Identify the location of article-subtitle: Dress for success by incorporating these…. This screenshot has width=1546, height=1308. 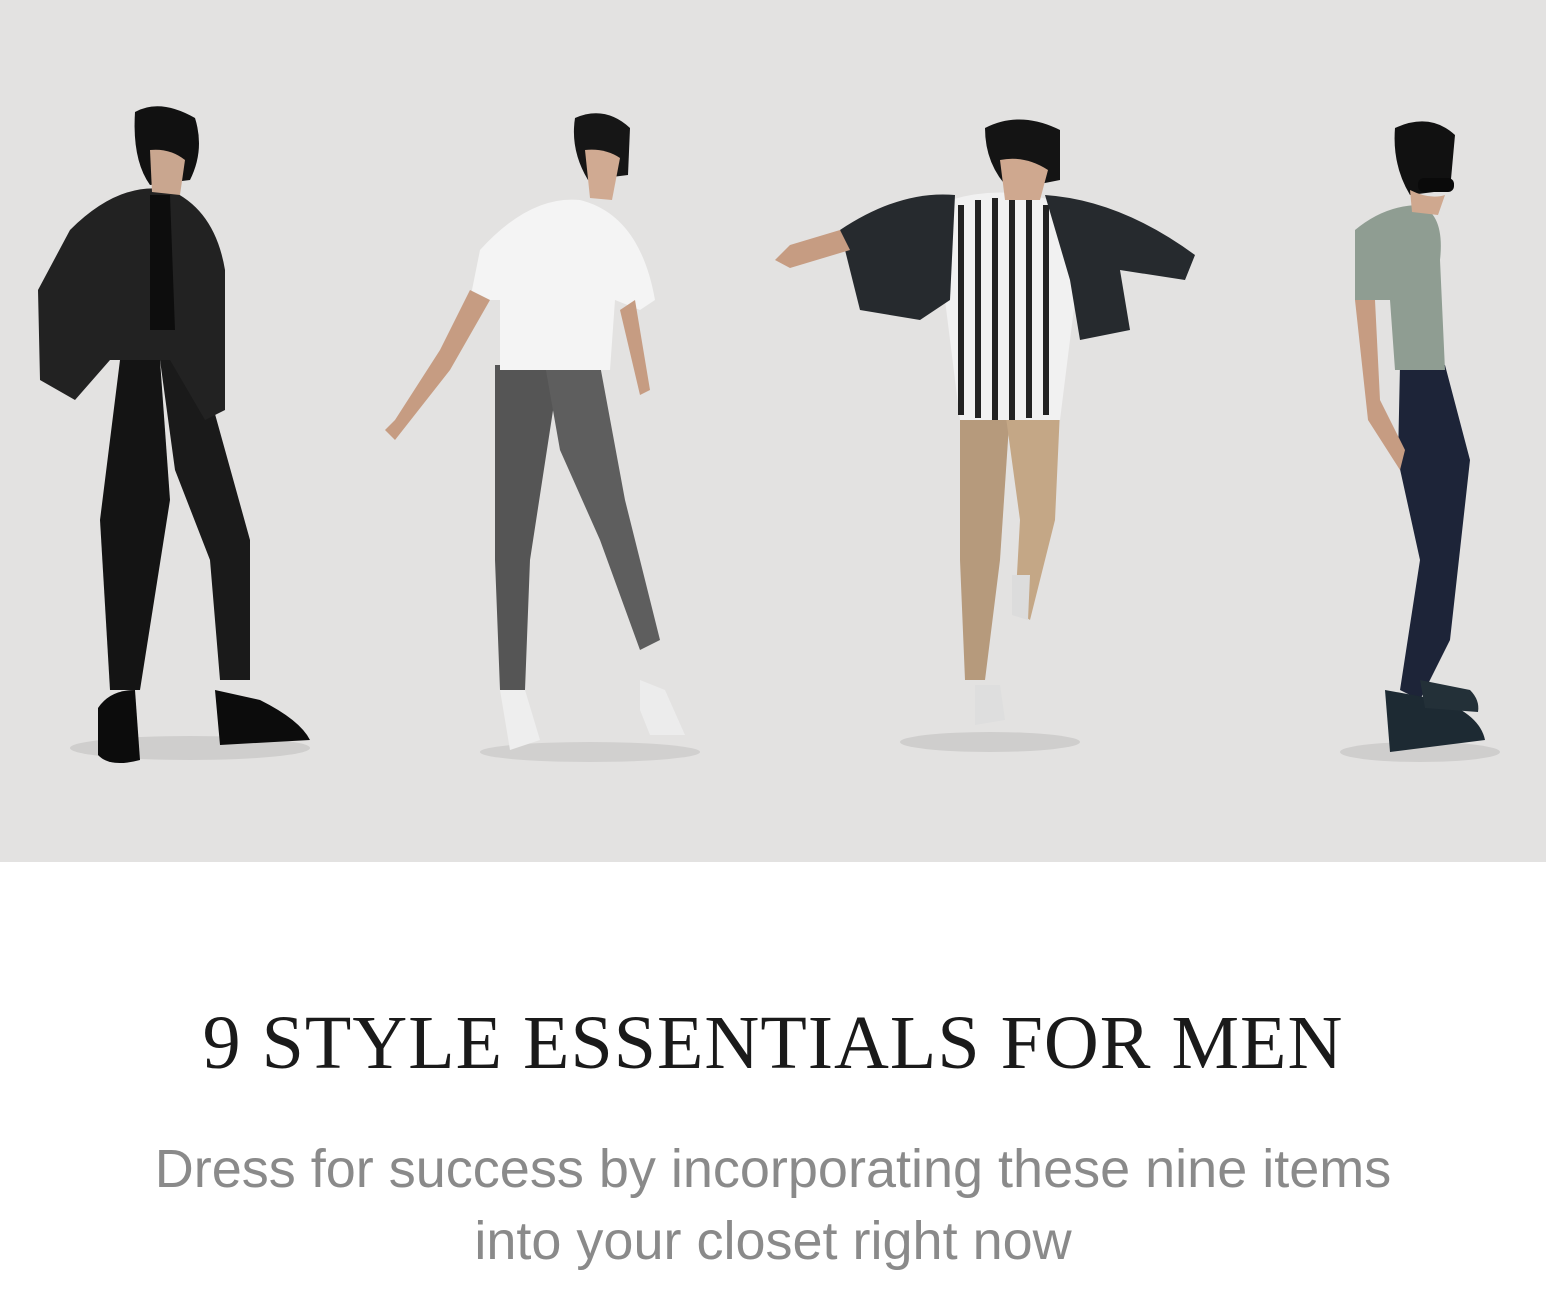
(773, 1205).